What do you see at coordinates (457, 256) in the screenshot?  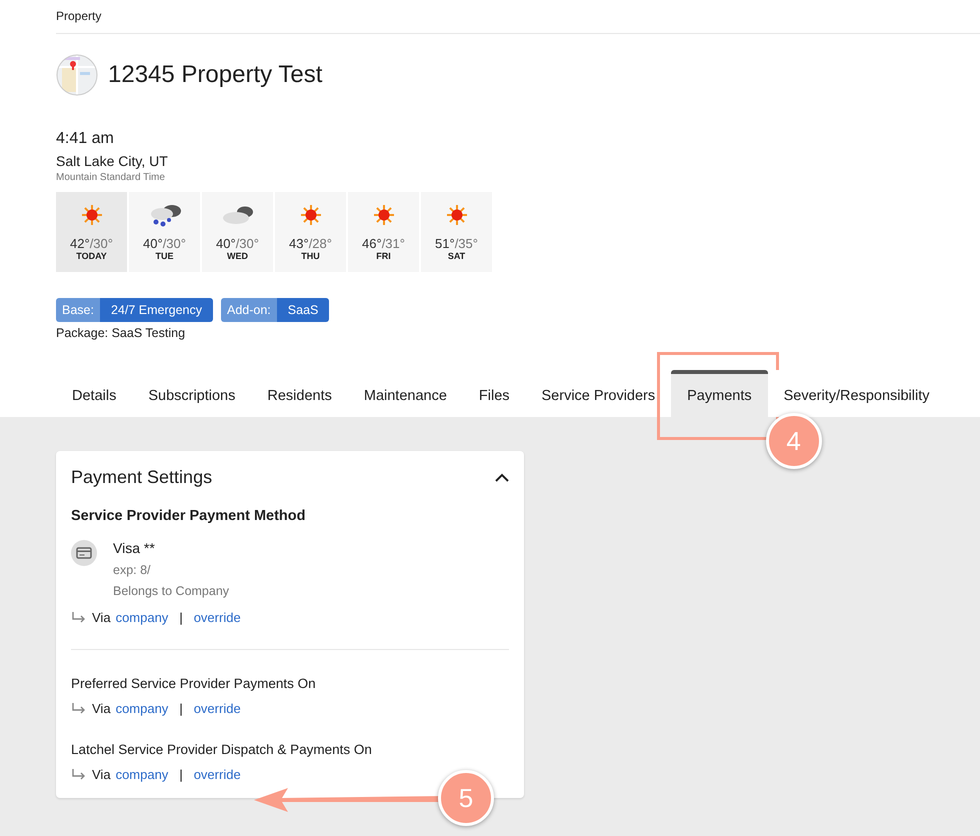 I see `day-name: SAT` at bounding box center [457, 256].